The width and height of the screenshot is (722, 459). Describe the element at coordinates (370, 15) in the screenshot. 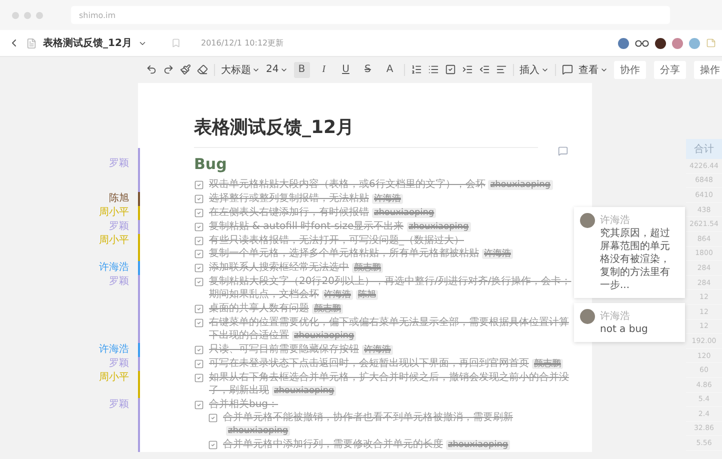

I see `url-field: shimo.im` at that location.